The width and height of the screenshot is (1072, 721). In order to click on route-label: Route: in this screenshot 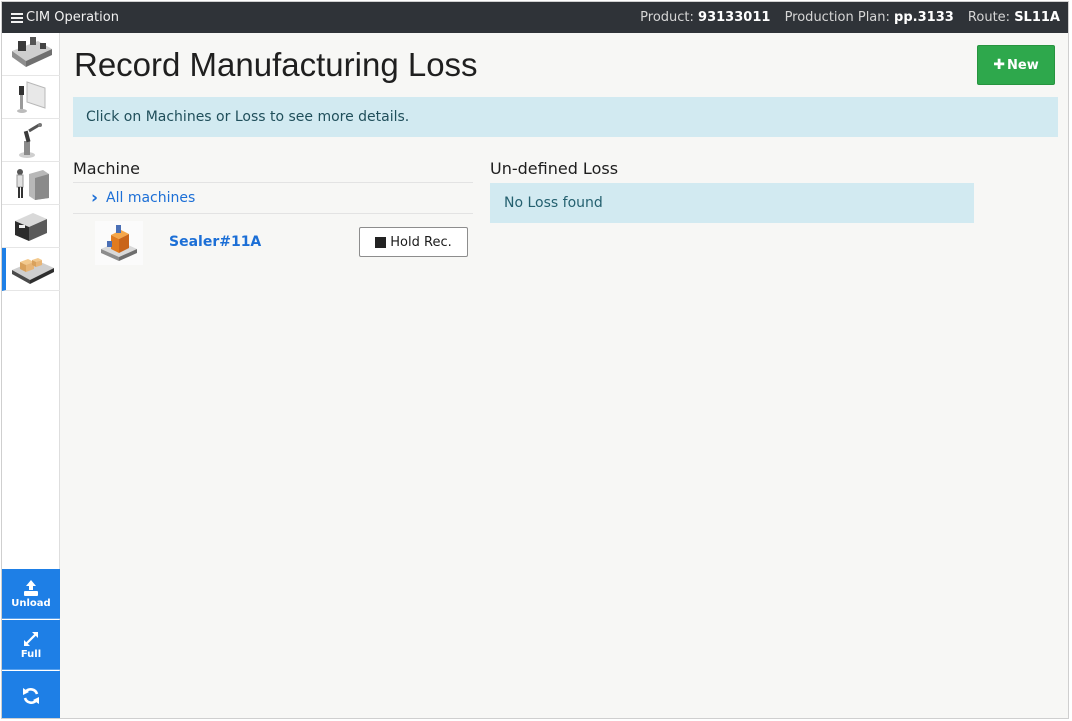, I will do `click(989, 17)`.